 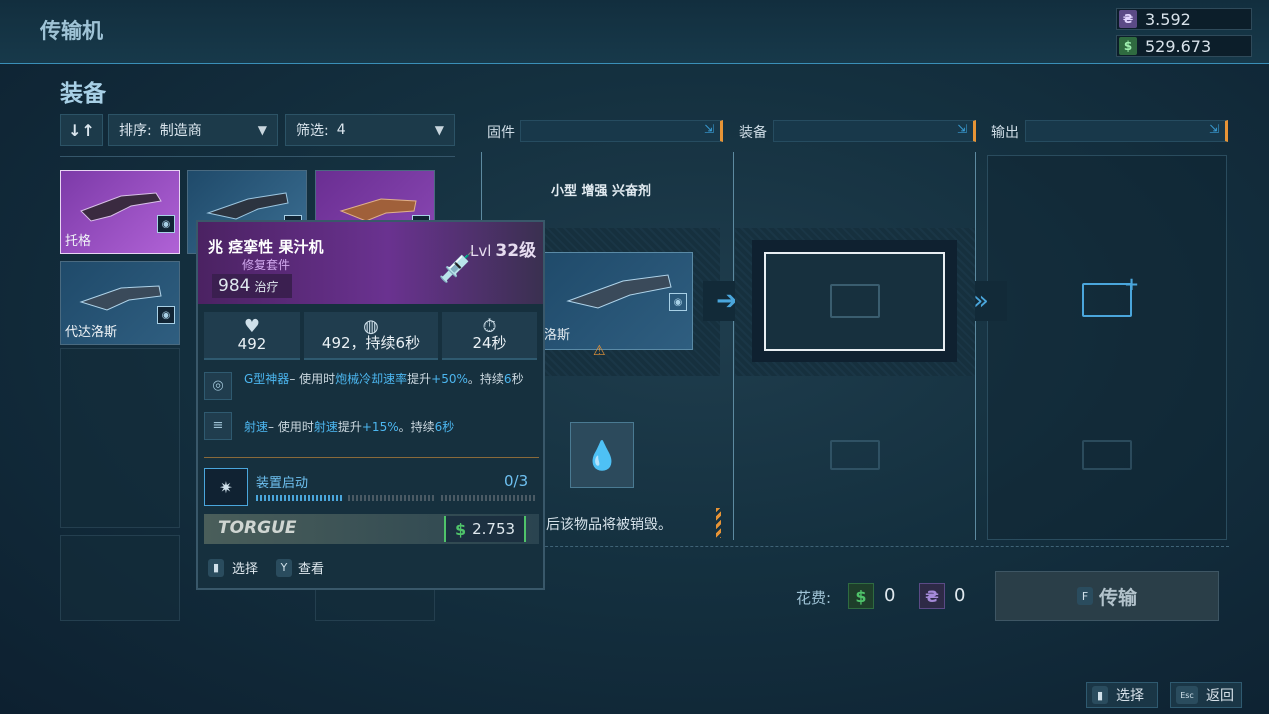 What do you see at coordinates (1130, 696) in the screenshot?
I see `select-label: 选择` at bounding box center [1130, 696].